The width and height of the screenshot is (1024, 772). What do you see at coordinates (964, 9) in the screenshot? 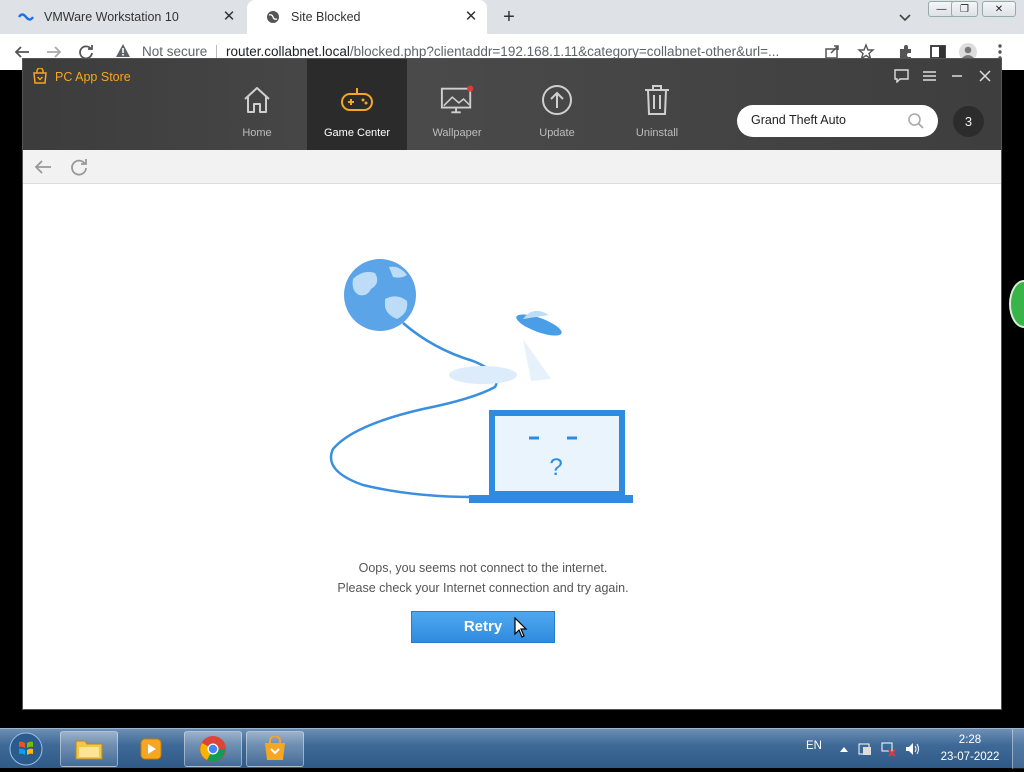
I see `restore-button: ❐` at bounding box center [964, 9].